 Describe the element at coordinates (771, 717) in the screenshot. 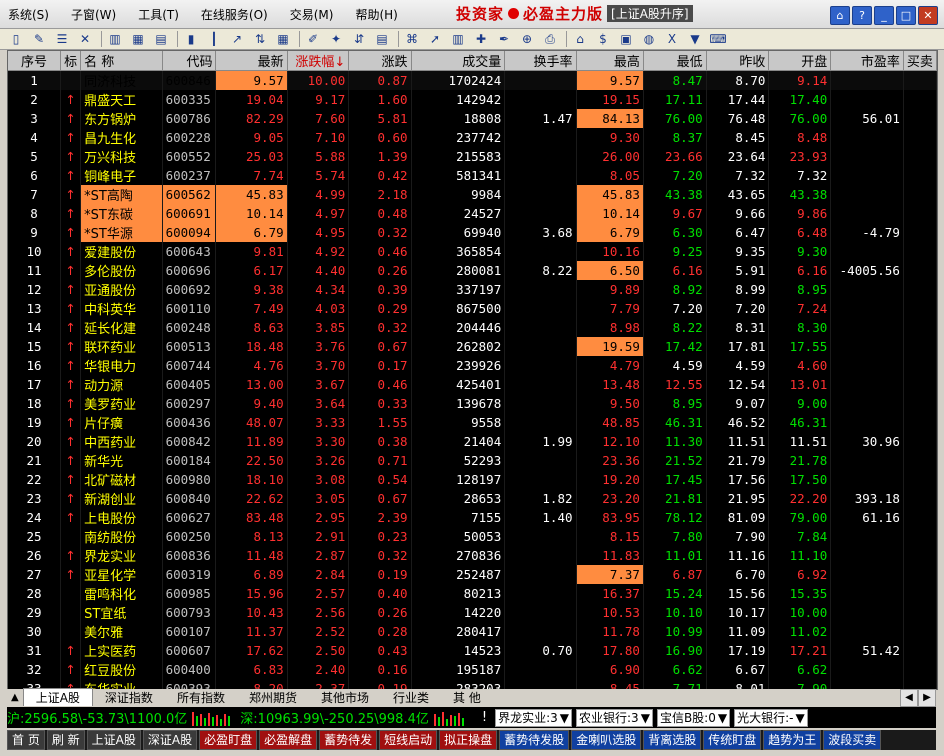

I see `watch-select-4: 光大银行:- ▼` at that location.